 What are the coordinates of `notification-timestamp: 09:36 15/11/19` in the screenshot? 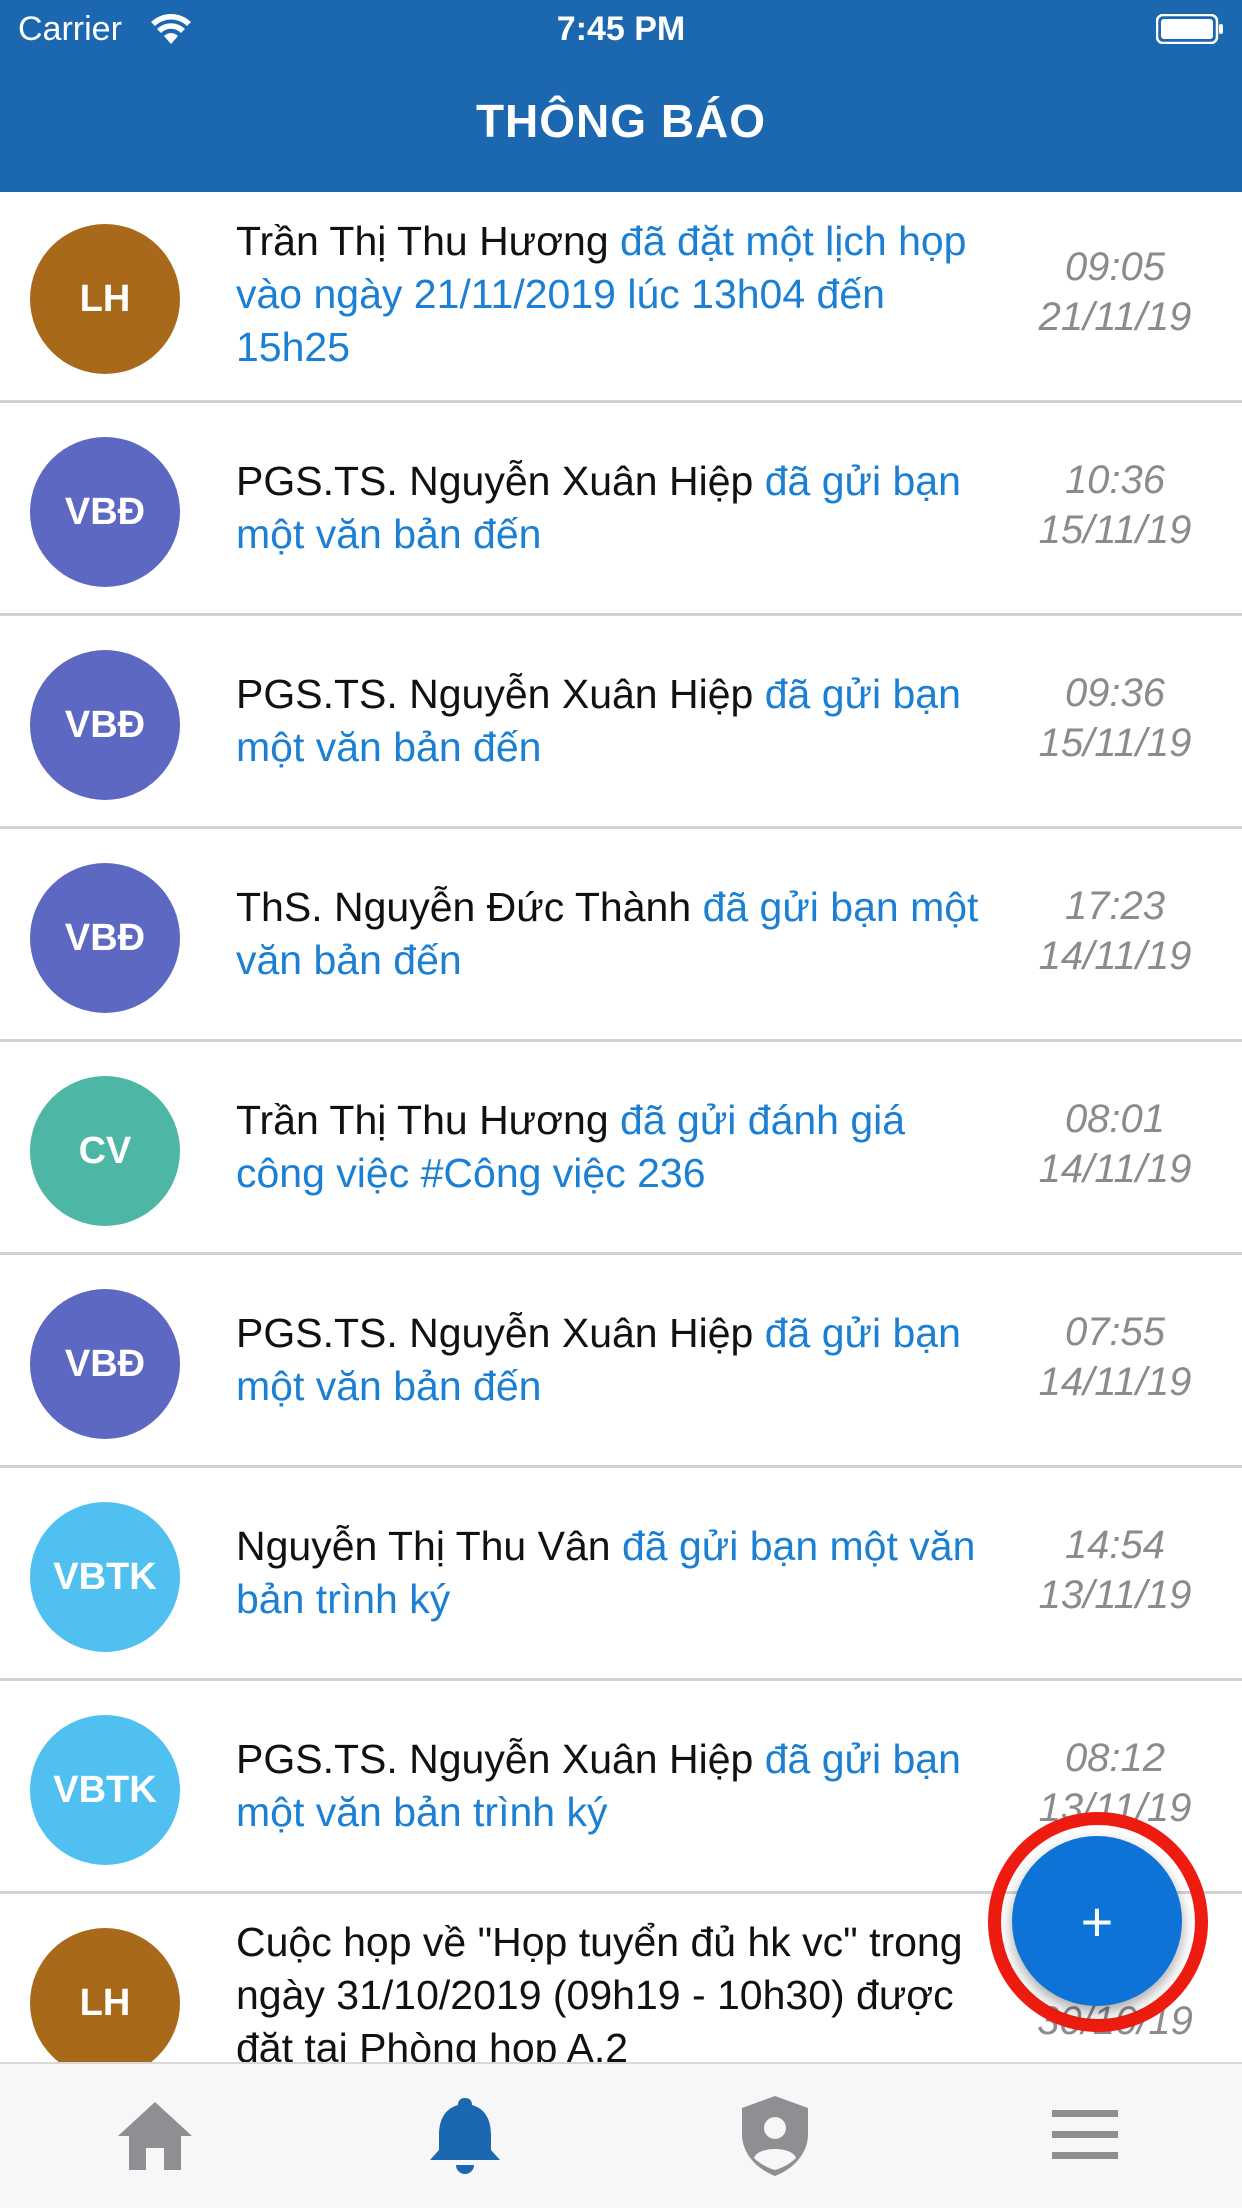 It's located at (1115, 718).